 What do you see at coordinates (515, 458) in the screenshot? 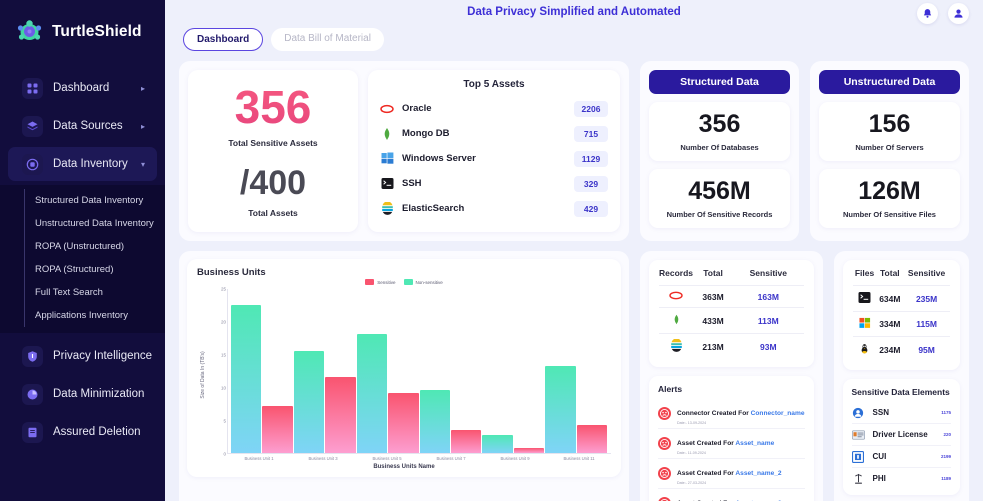
I see `chart-x-tick-label: Business Unit 9` at bounding box center [515, 458].